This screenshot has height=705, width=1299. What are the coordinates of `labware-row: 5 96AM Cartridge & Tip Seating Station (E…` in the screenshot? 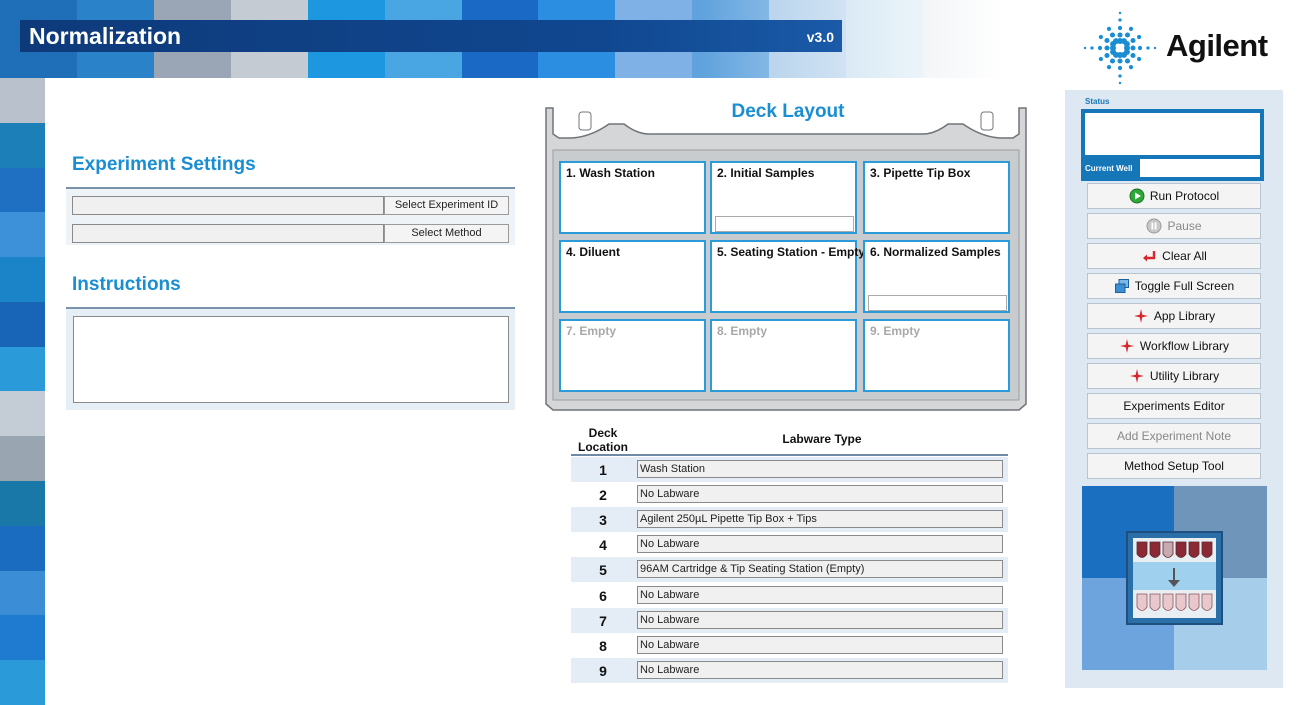 It's located at (789, 570).